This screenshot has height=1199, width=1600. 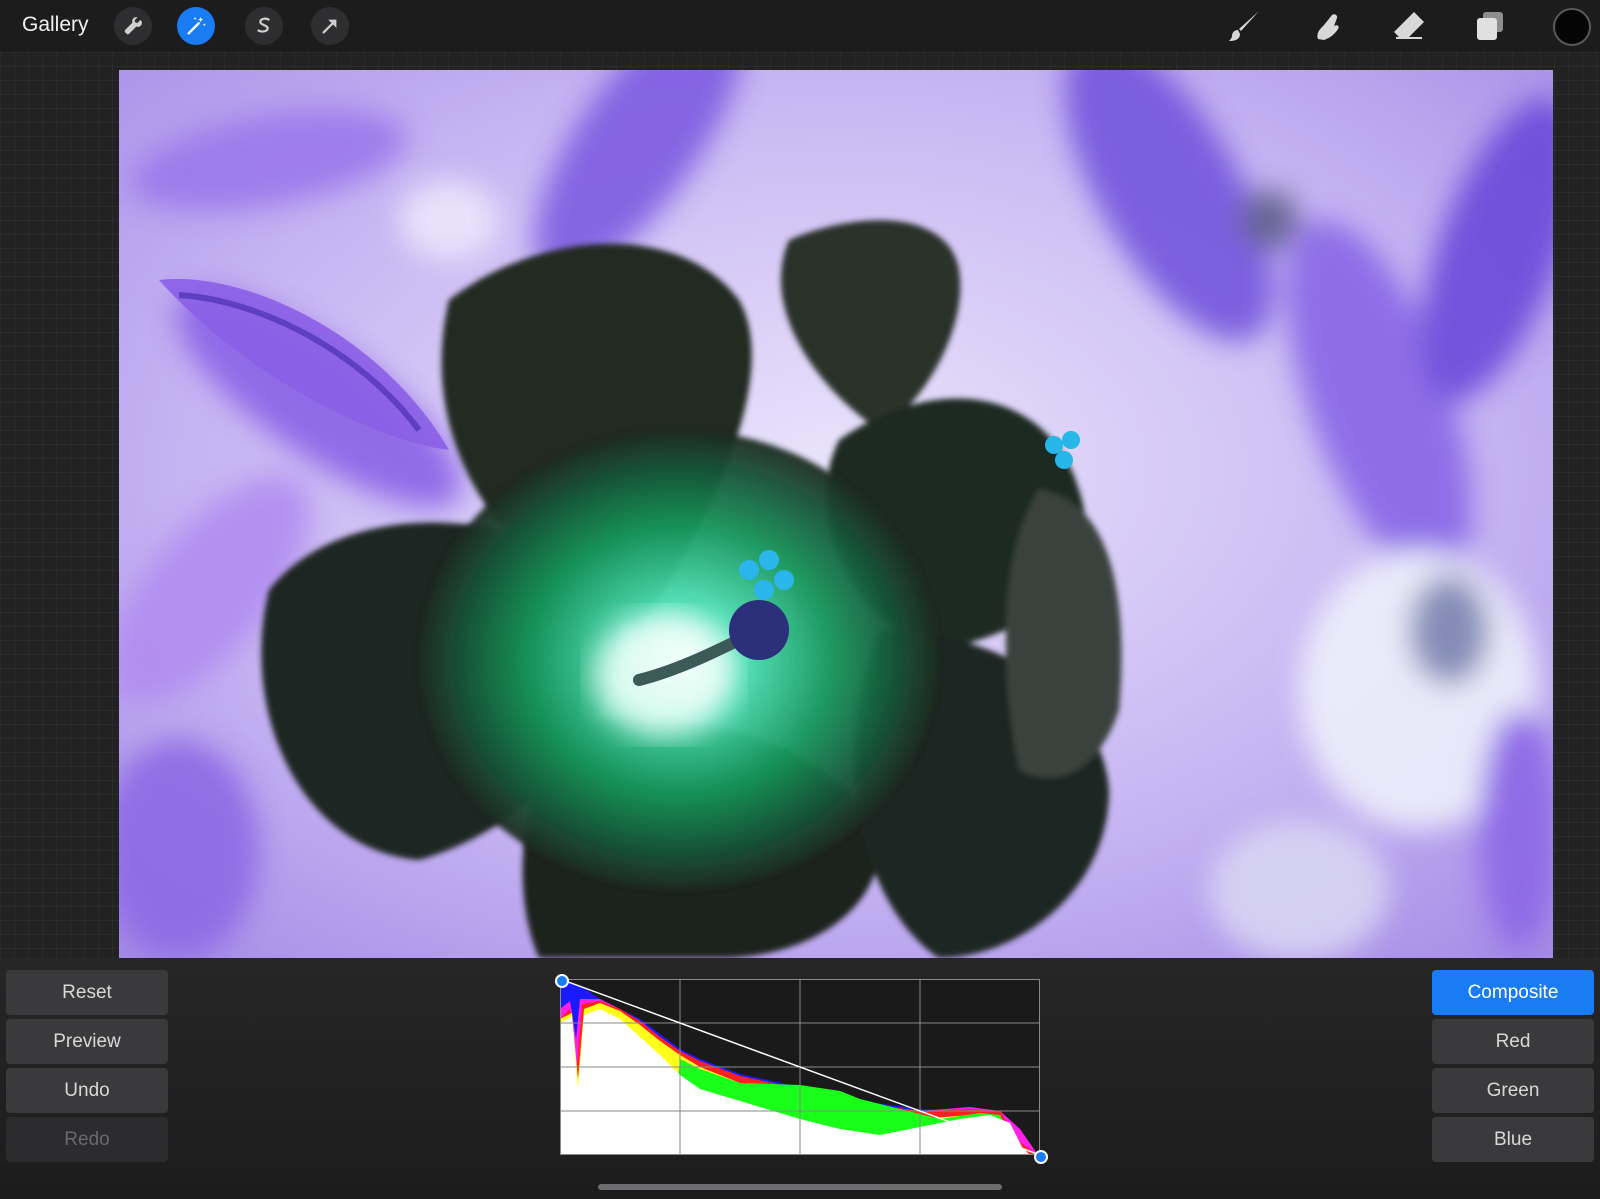 What do you see at coordinates (87, 1041) in the screenshot?
I see `preview-button: Preview` at bounding box center [87, 1041].